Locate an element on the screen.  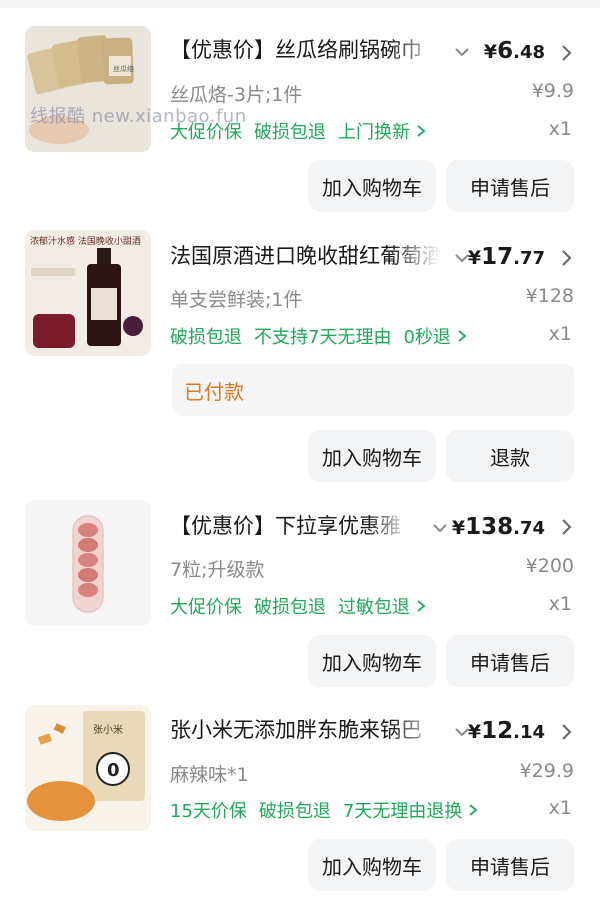
product-image-loofah: 丝瓜络 is located at coordinates (88, 89).